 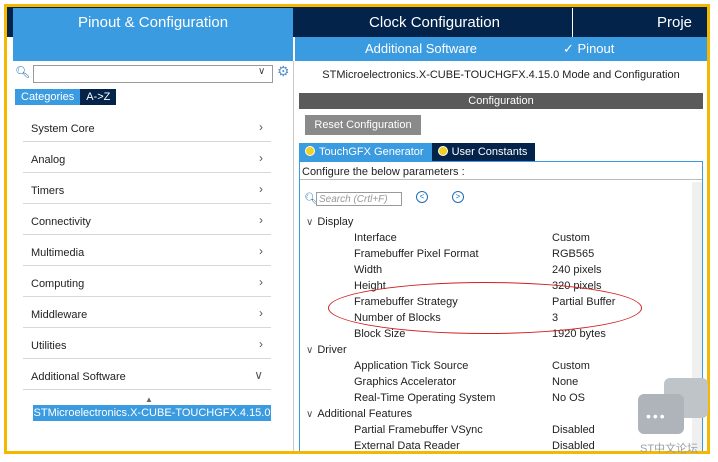 I want to click on tab-user-constants: User Constants, so click(x=483, y=152).